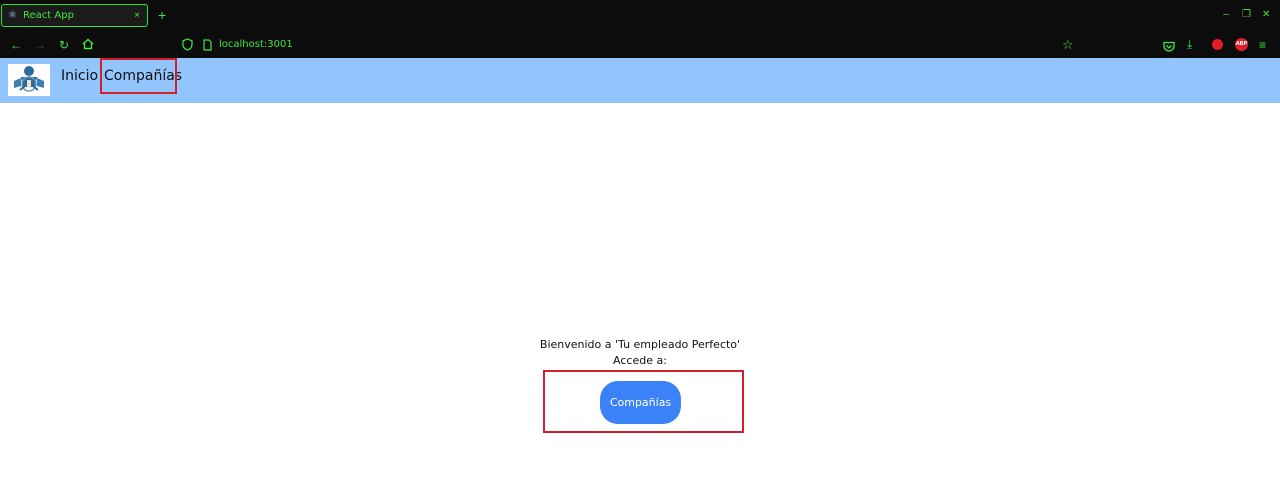 The image size is (1280, 495). I want to click on new-tab-button: +, so click(162, 15).